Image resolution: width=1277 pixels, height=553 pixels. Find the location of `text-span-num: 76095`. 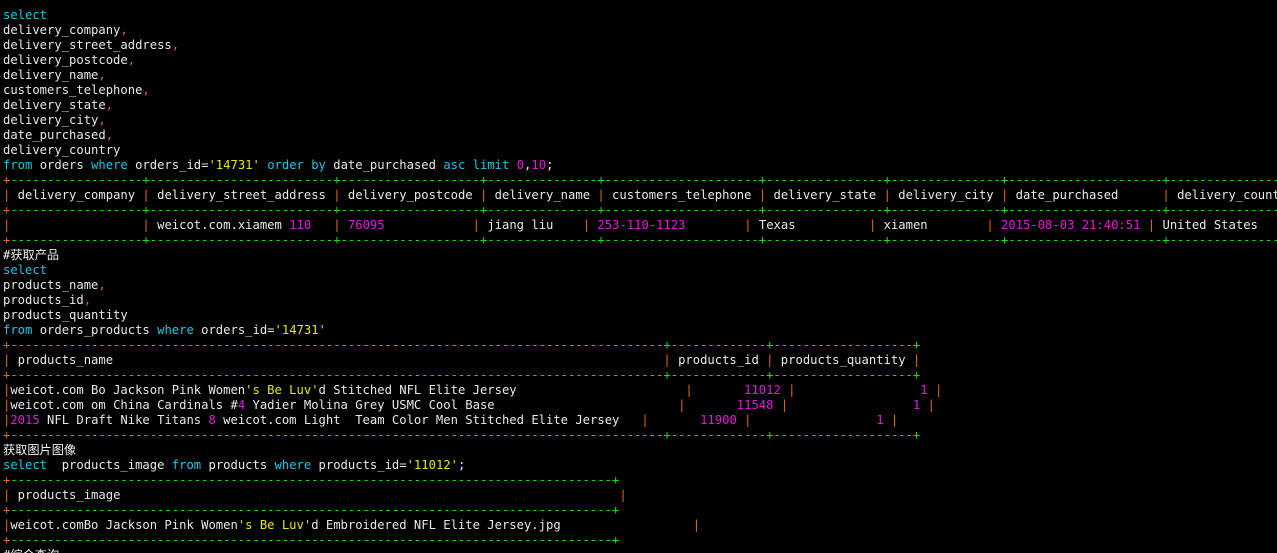

text-span-num: 76095 is located at coordinates (366, 225).